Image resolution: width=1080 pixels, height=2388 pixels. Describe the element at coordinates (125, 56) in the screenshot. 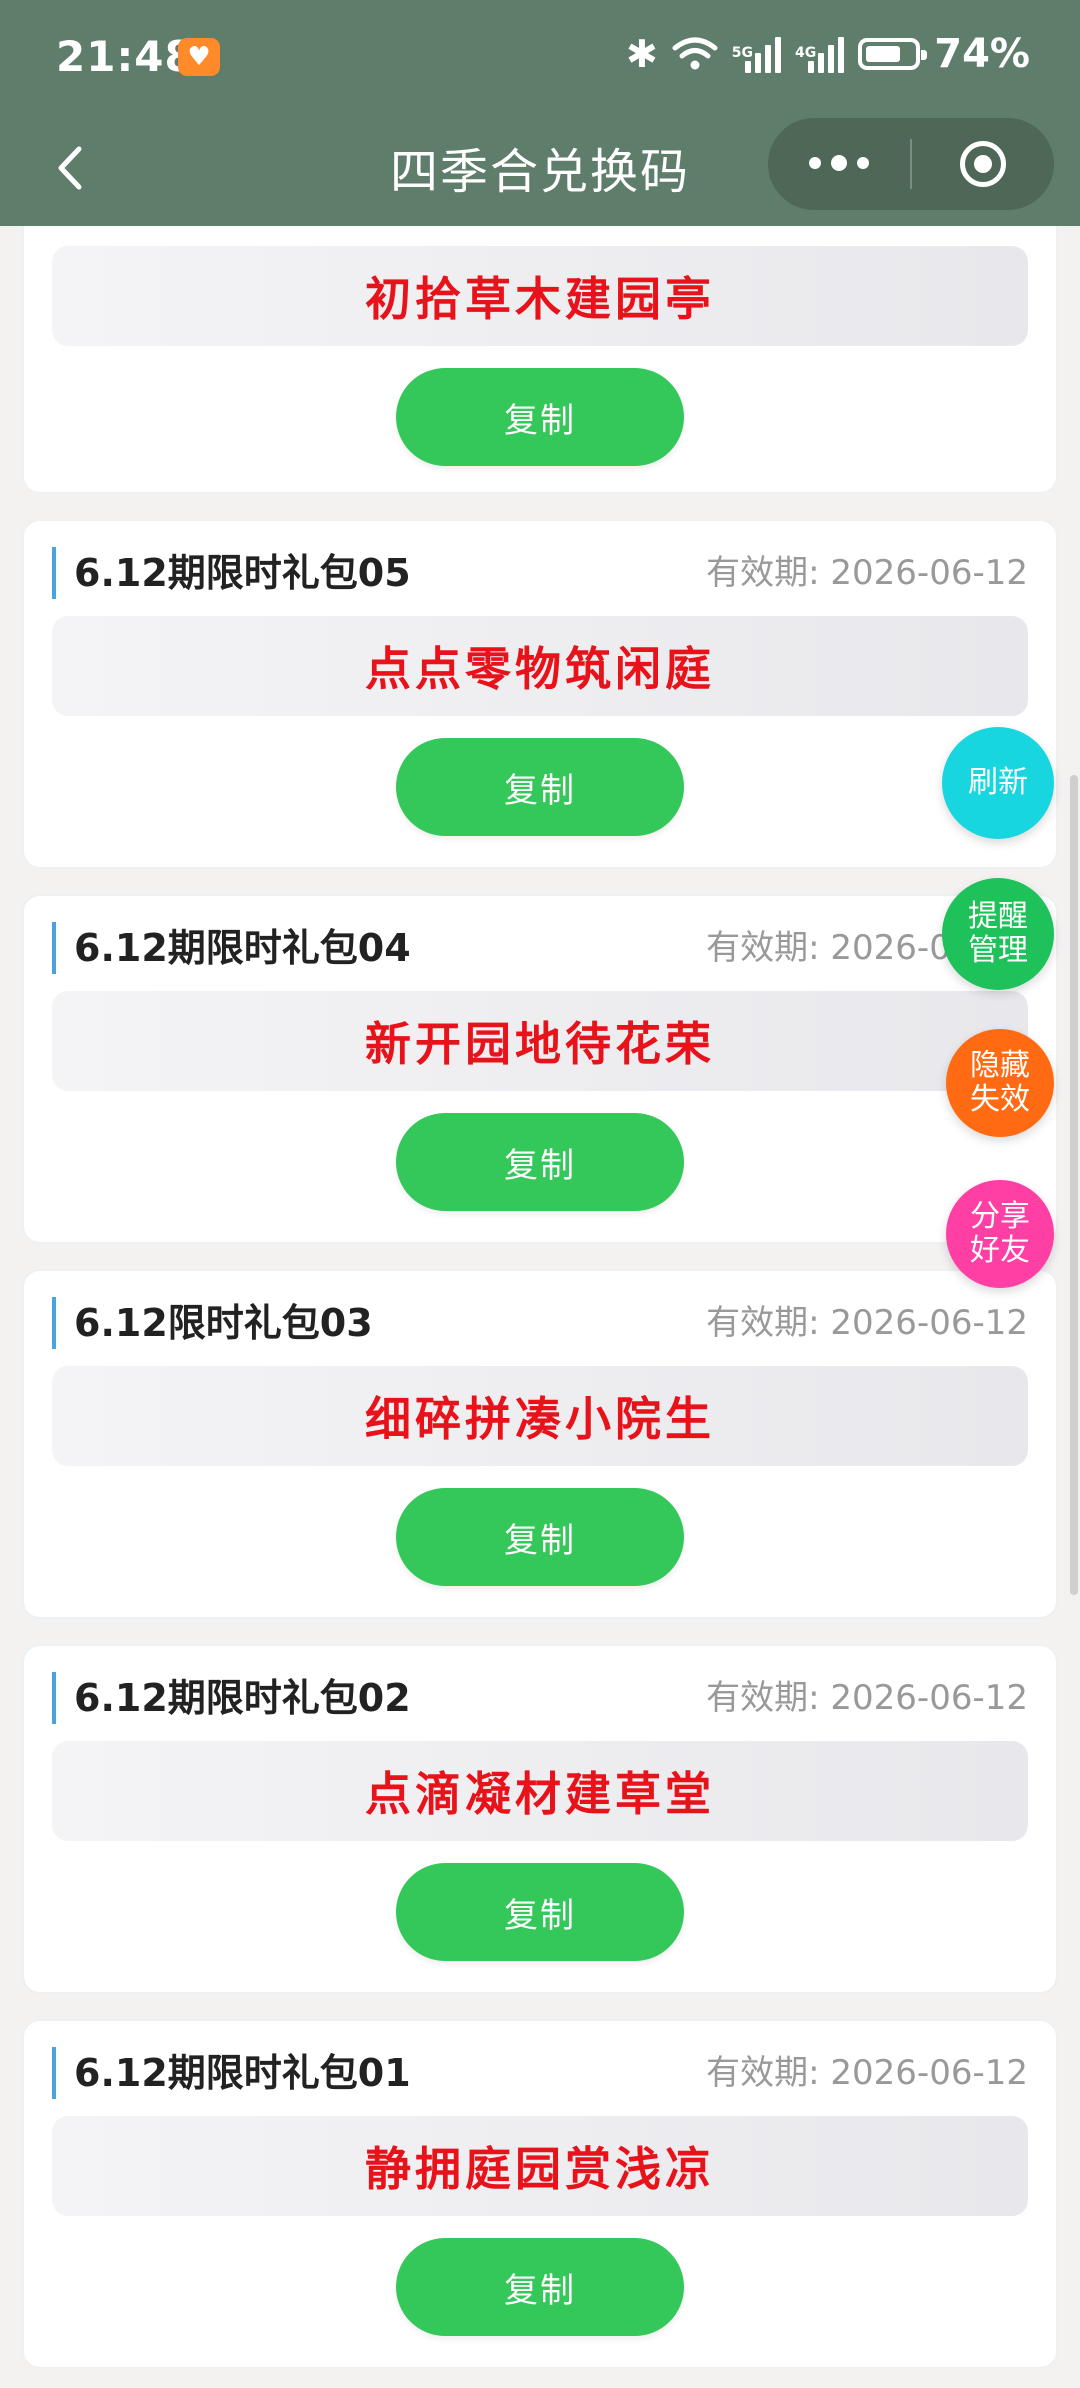

I see `status-time: 21:48` at that location.